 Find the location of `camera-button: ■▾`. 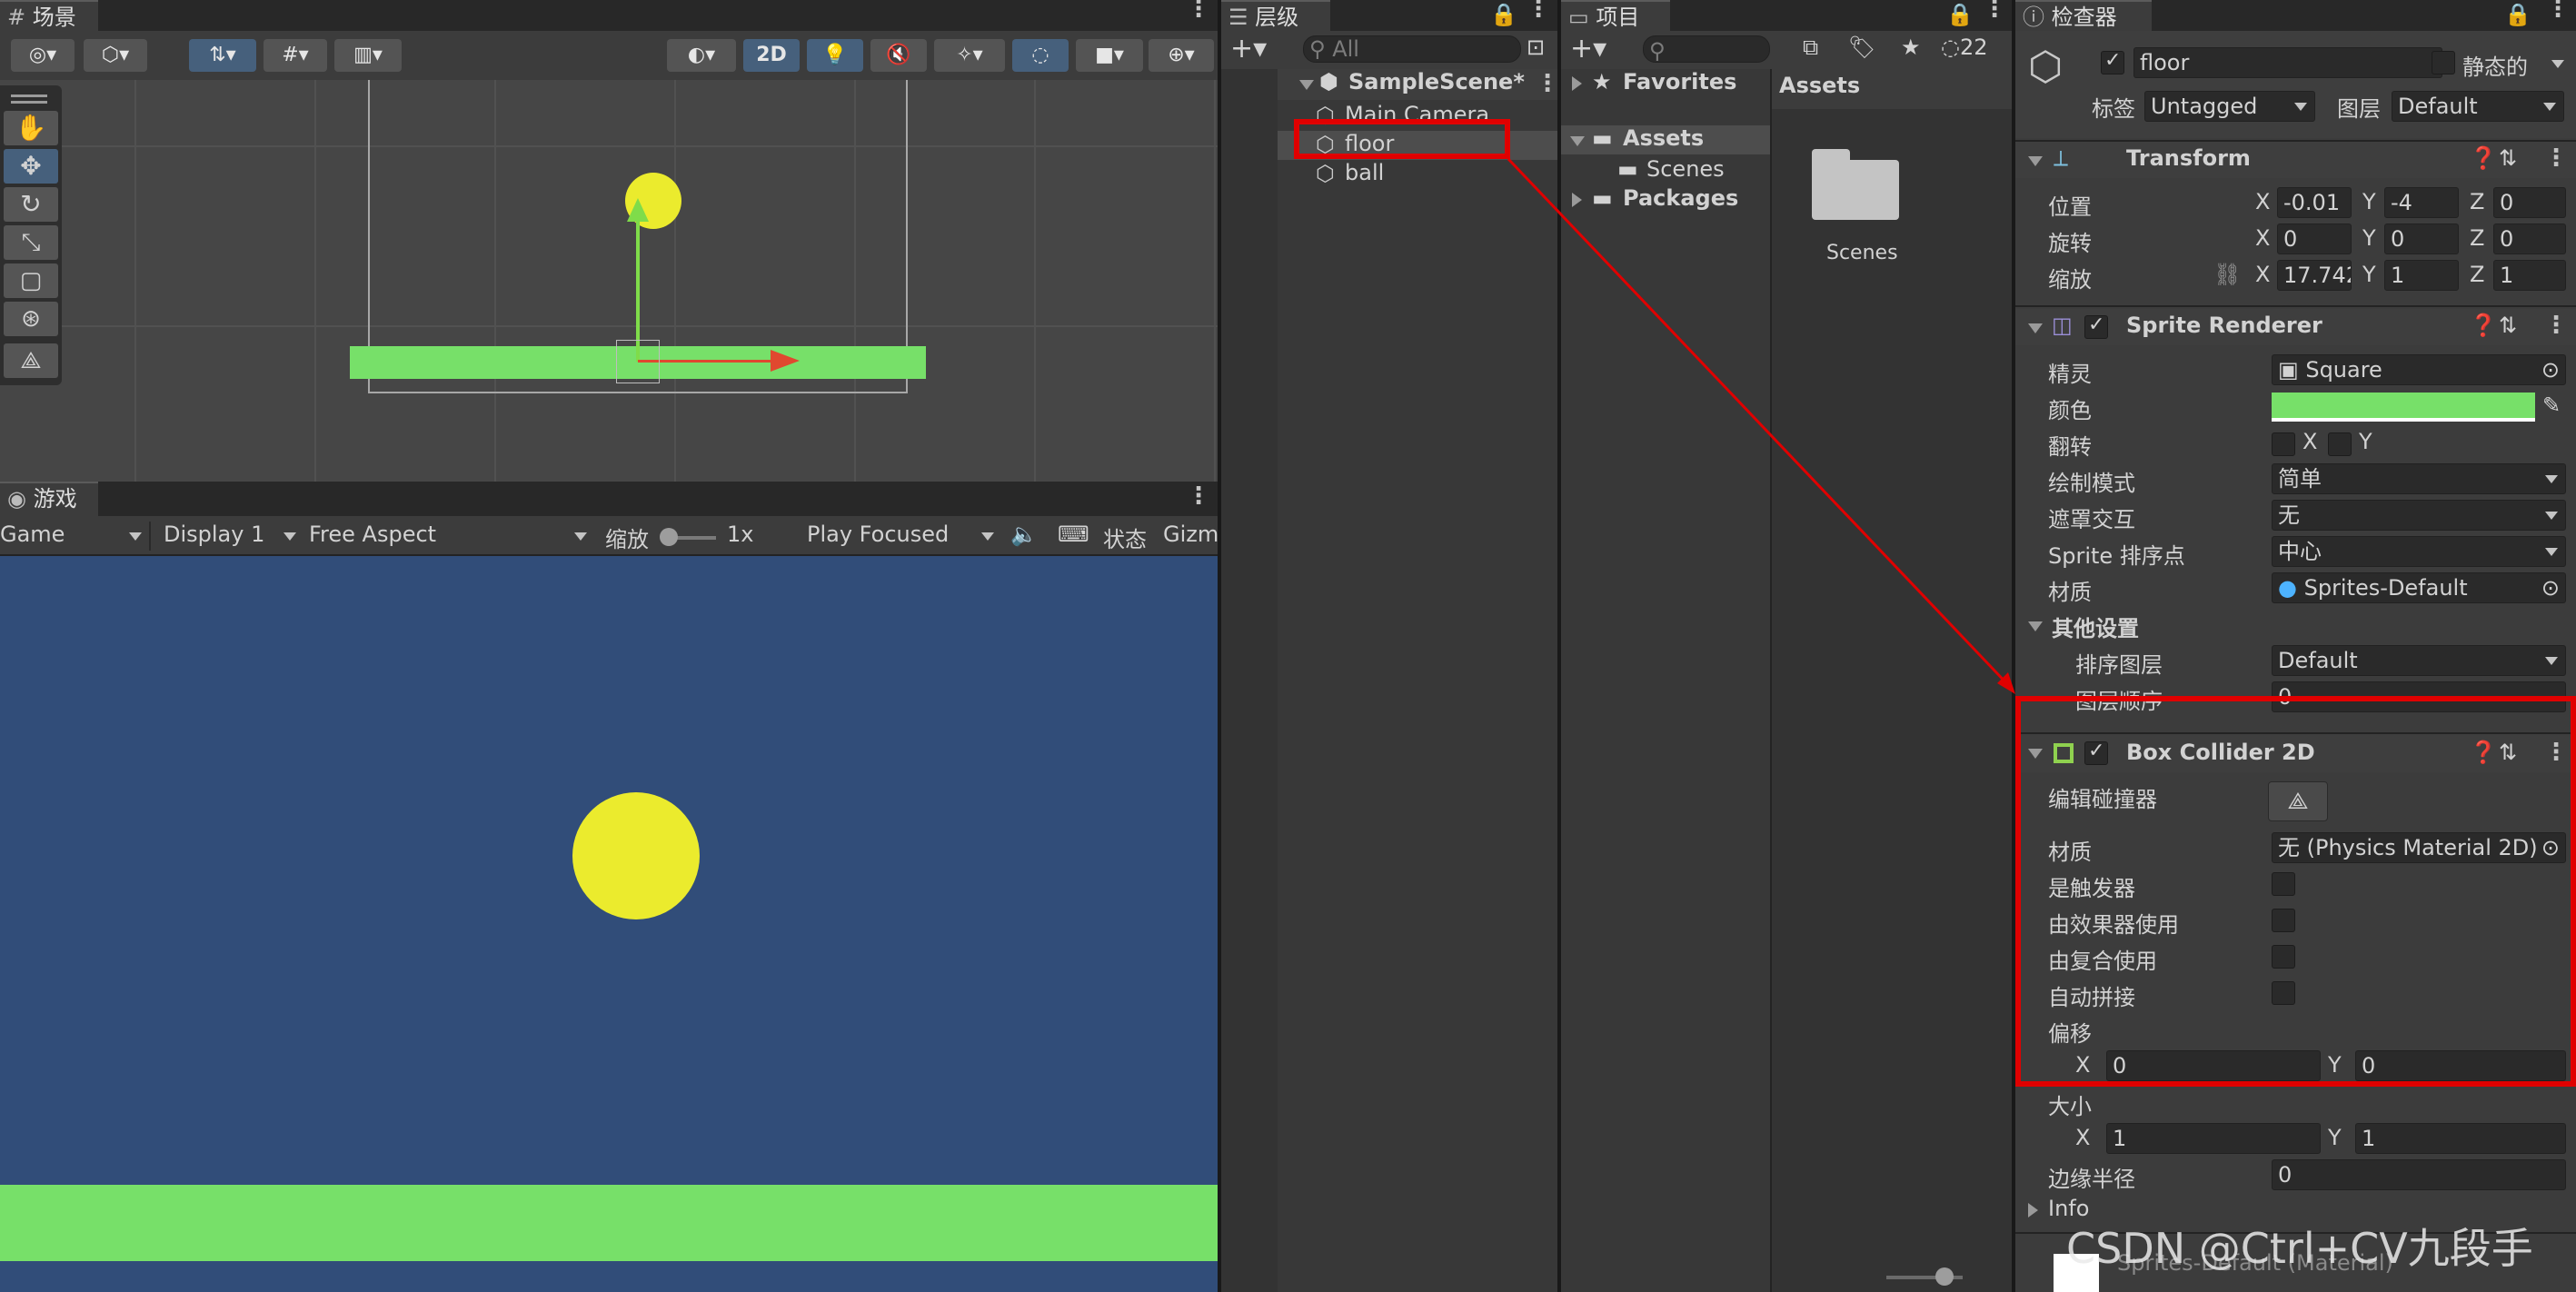

camera-button: ■▾ is located at coordinates (1109, 55).